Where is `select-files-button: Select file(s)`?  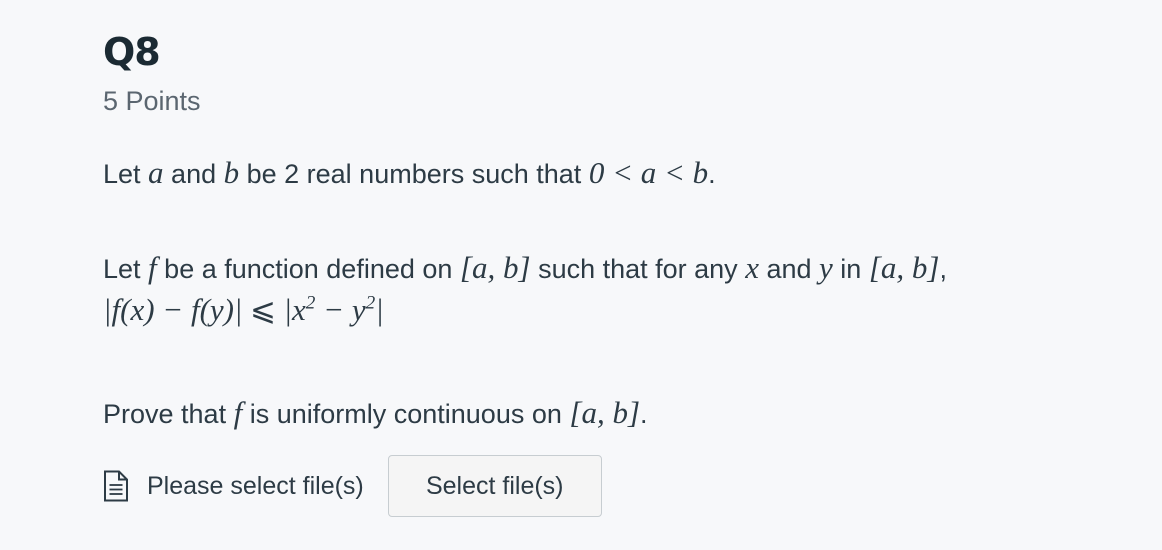 select-files-button: Select file(s) is located at coordinates (494, 486).